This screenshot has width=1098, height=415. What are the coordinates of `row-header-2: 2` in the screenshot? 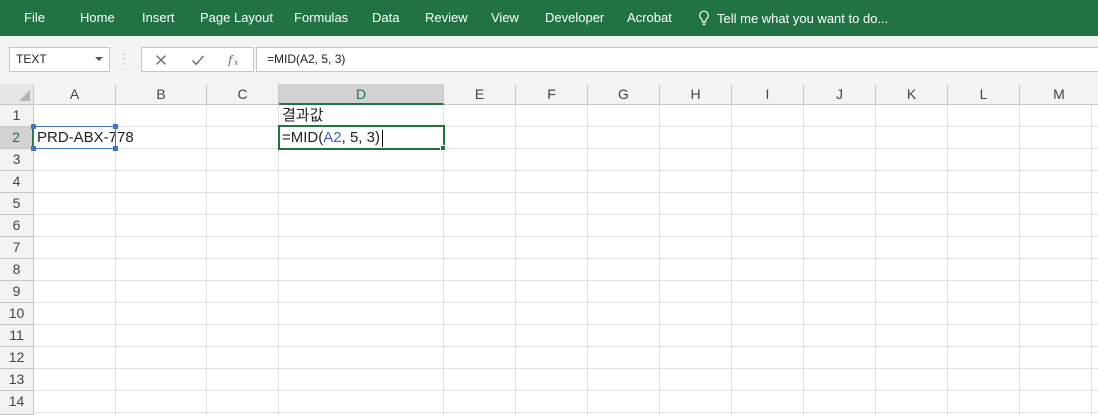 It's located at (17, 138).